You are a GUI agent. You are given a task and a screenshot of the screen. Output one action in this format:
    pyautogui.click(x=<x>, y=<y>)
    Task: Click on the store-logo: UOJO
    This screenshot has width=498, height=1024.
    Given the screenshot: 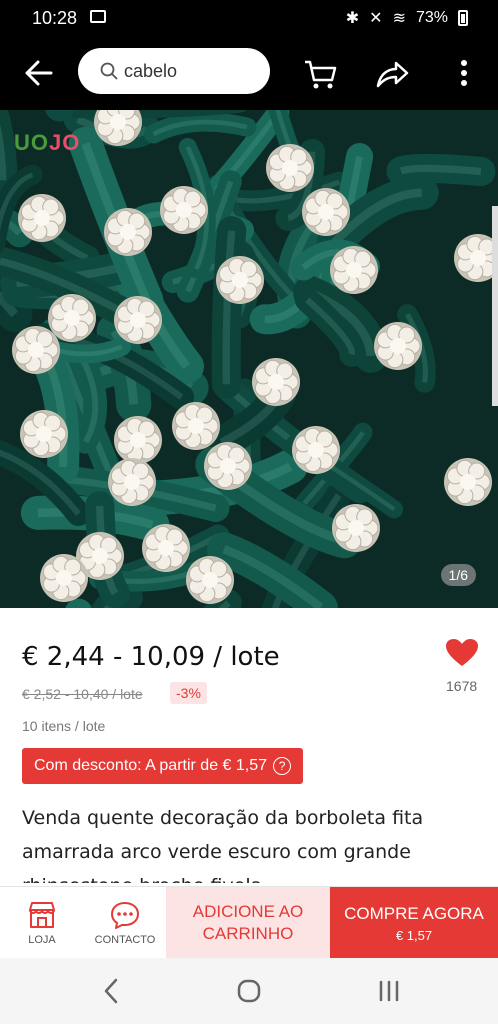 What is the action you would take?
    pyautogui.click(x=47, y=142)
    